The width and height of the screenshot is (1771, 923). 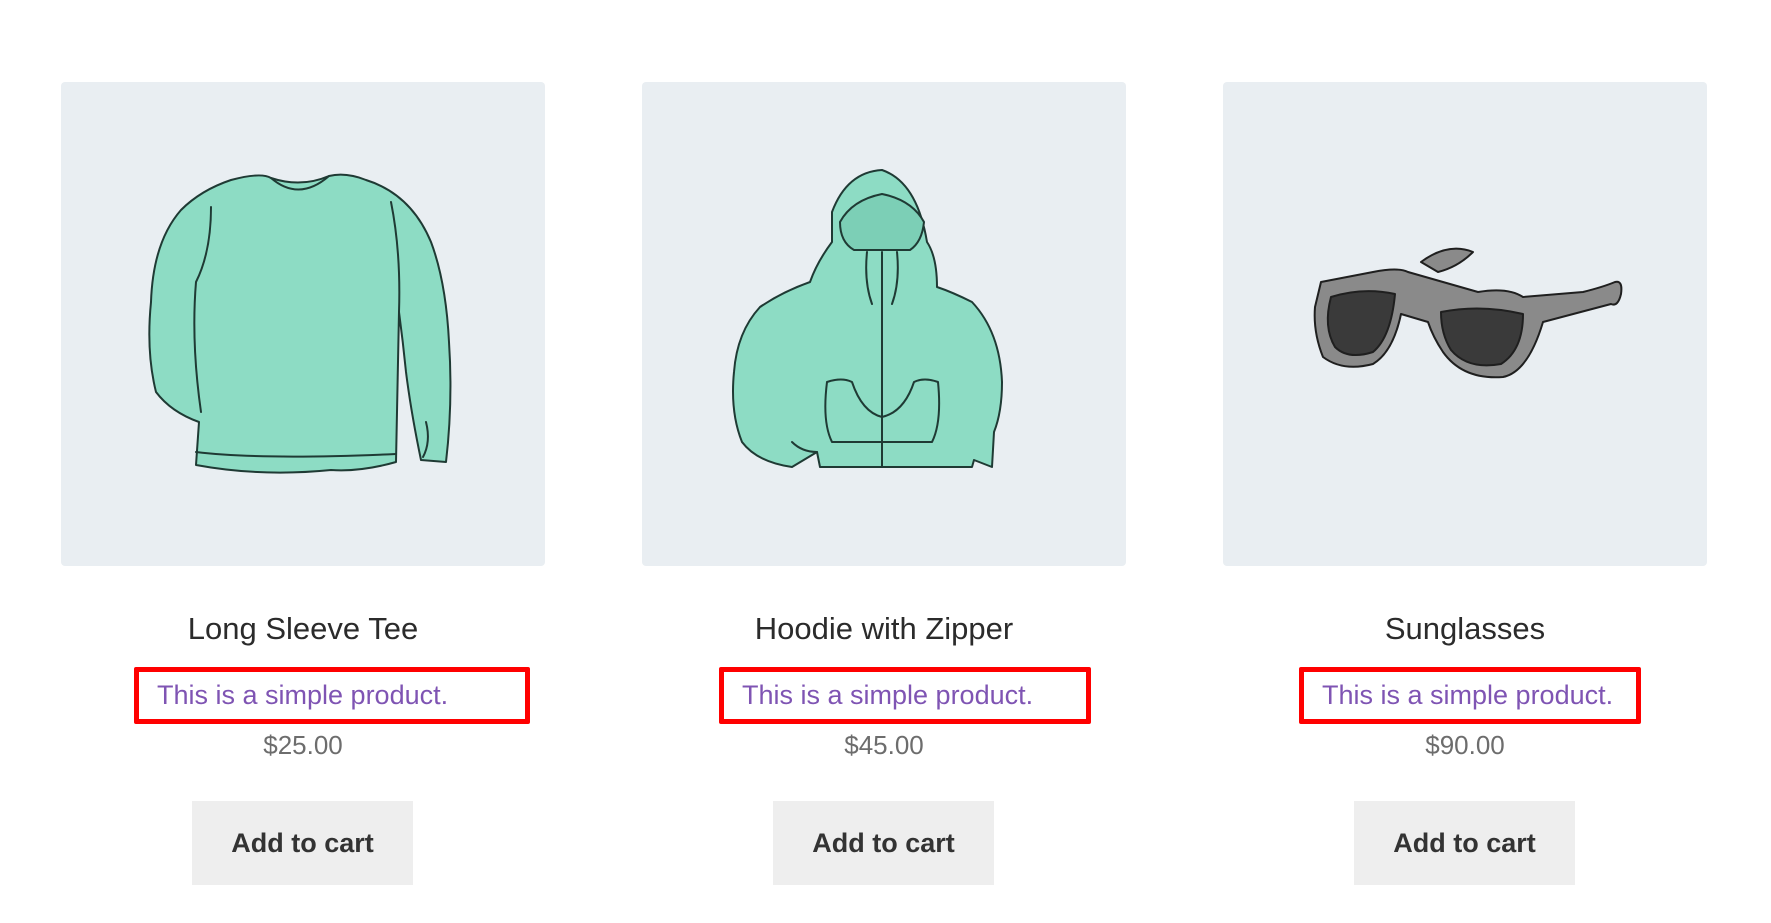 What do you see at coordinates (1465, 628) in the screenshot?
I see `product-title: Sunglasses` at bounding box center [1465, 628].